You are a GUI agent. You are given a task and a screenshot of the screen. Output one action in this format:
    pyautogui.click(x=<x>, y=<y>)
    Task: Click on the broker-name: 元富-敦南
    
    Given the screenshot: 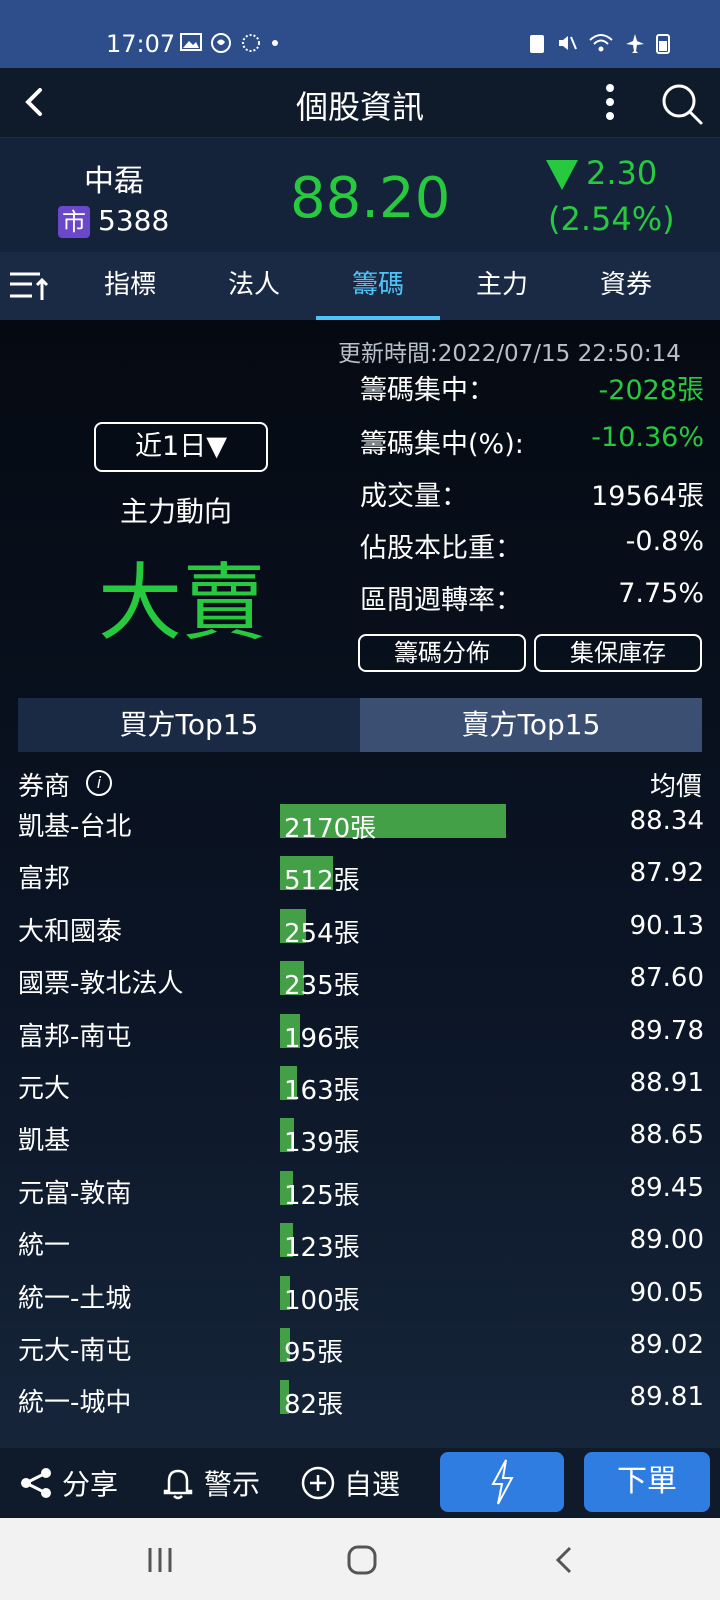 What is the action you would take?
    pyautogui.click(x=75, y=1193)
    